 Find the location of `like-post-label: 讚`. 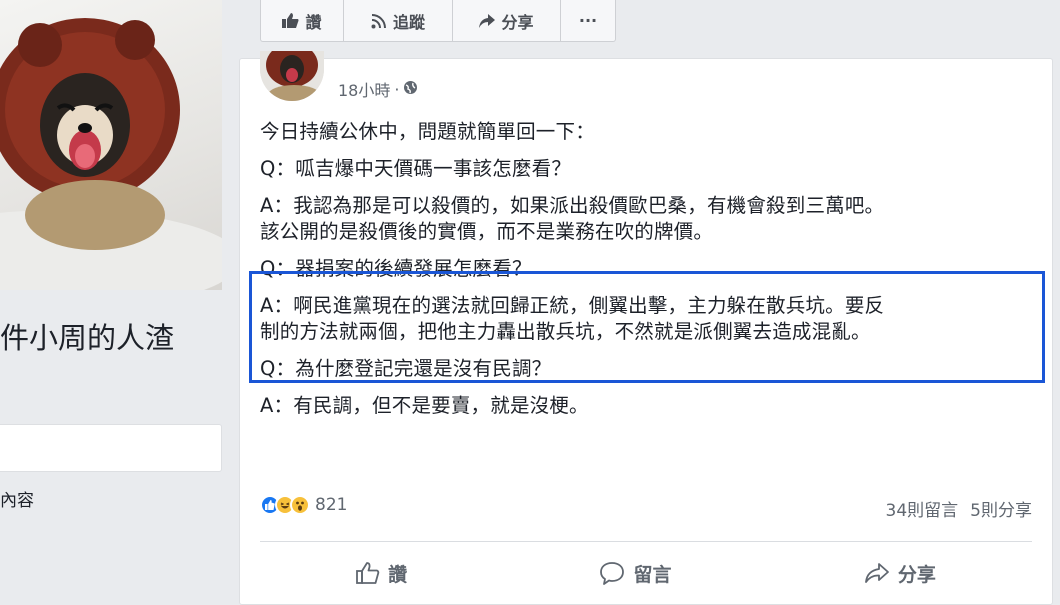

like-post-label: 讚 is located at coordinates (398, 574).